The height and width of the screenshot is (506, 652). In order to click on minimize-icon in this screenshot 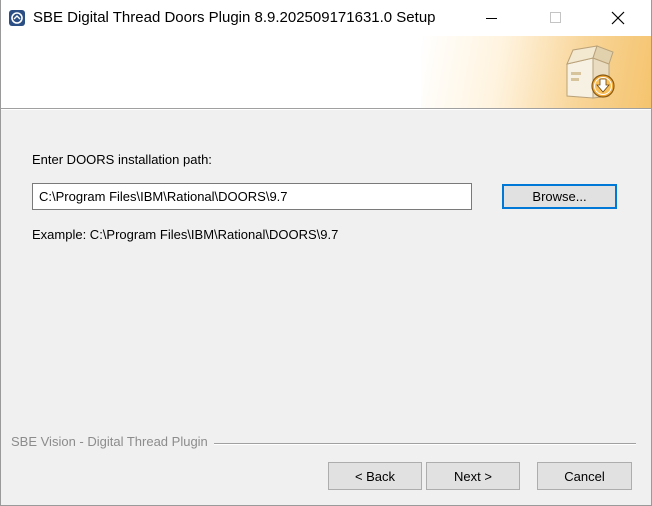, I will do `click(491, 18)`.